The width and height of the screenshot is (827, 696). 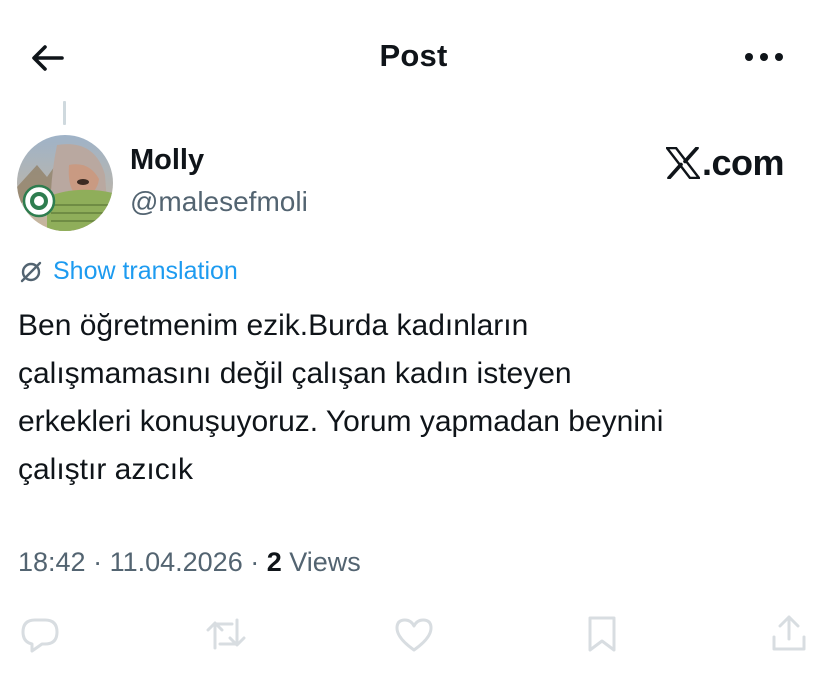 I want to click on display-name: Molly, so click(x=167, y=160).